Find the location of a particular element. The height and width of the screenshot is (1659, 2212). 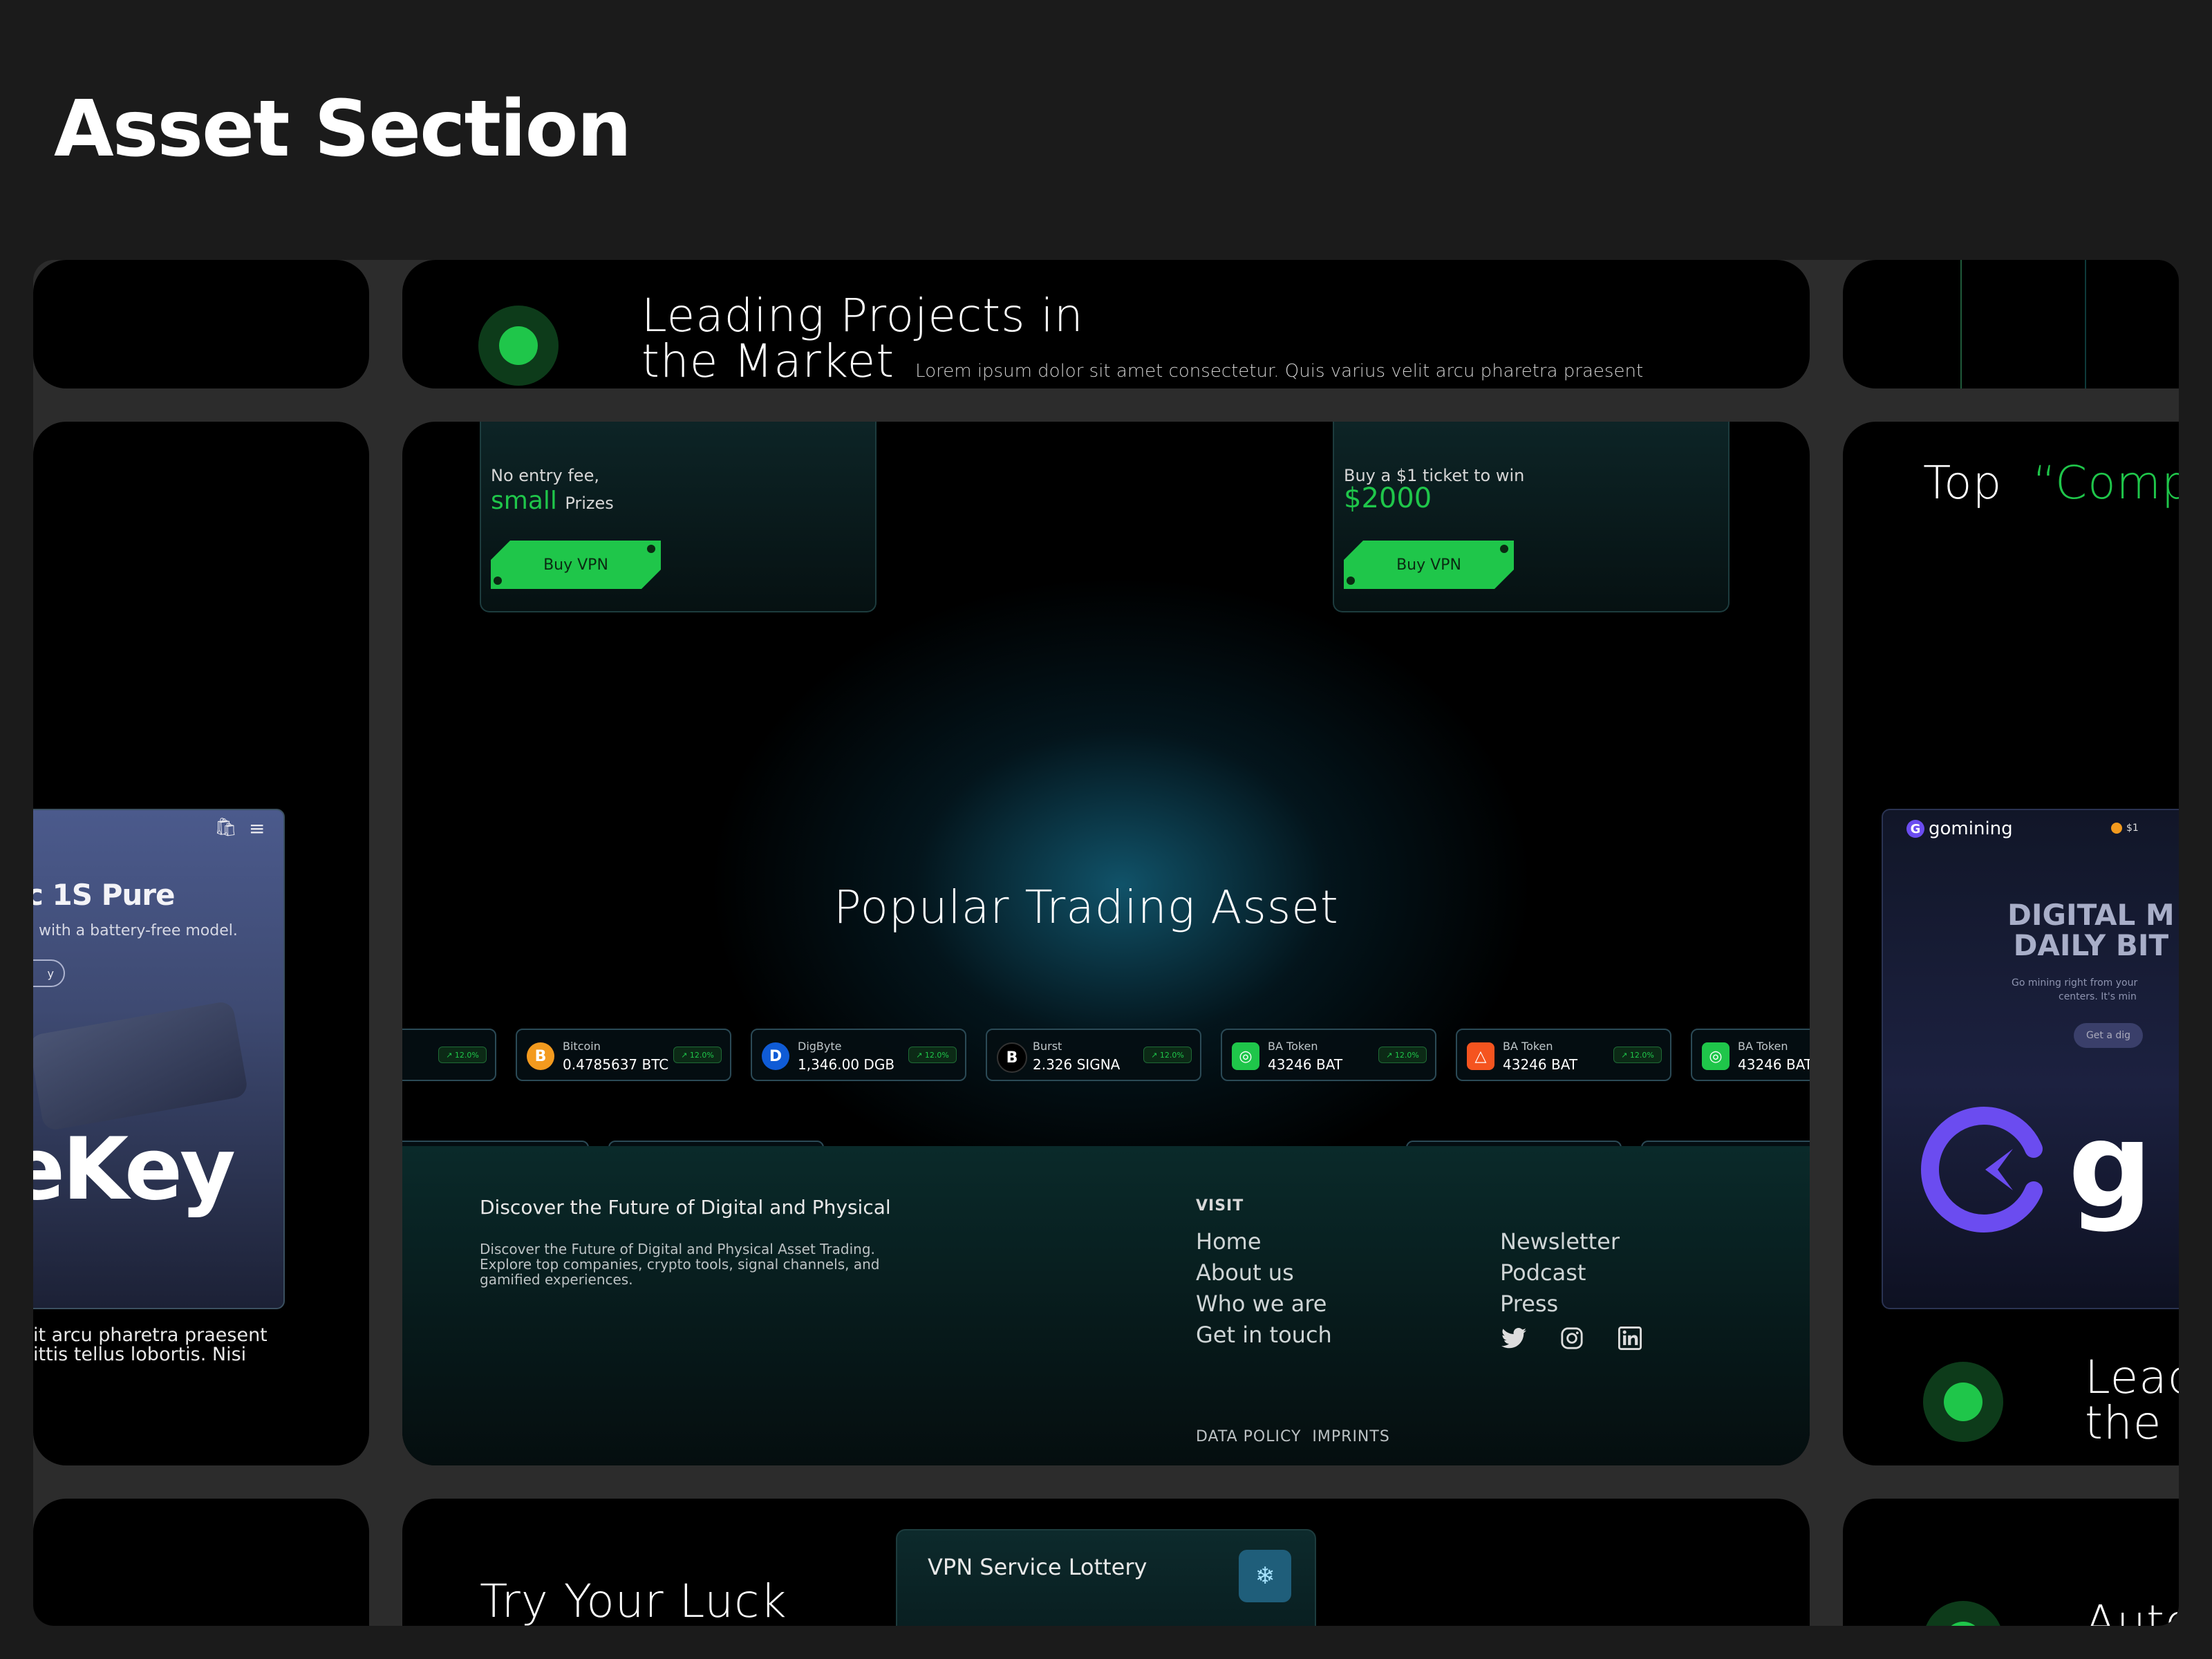

gomining-hero-title: DIGITAL M DAILY BIT is located at coordinates (2091, 930).